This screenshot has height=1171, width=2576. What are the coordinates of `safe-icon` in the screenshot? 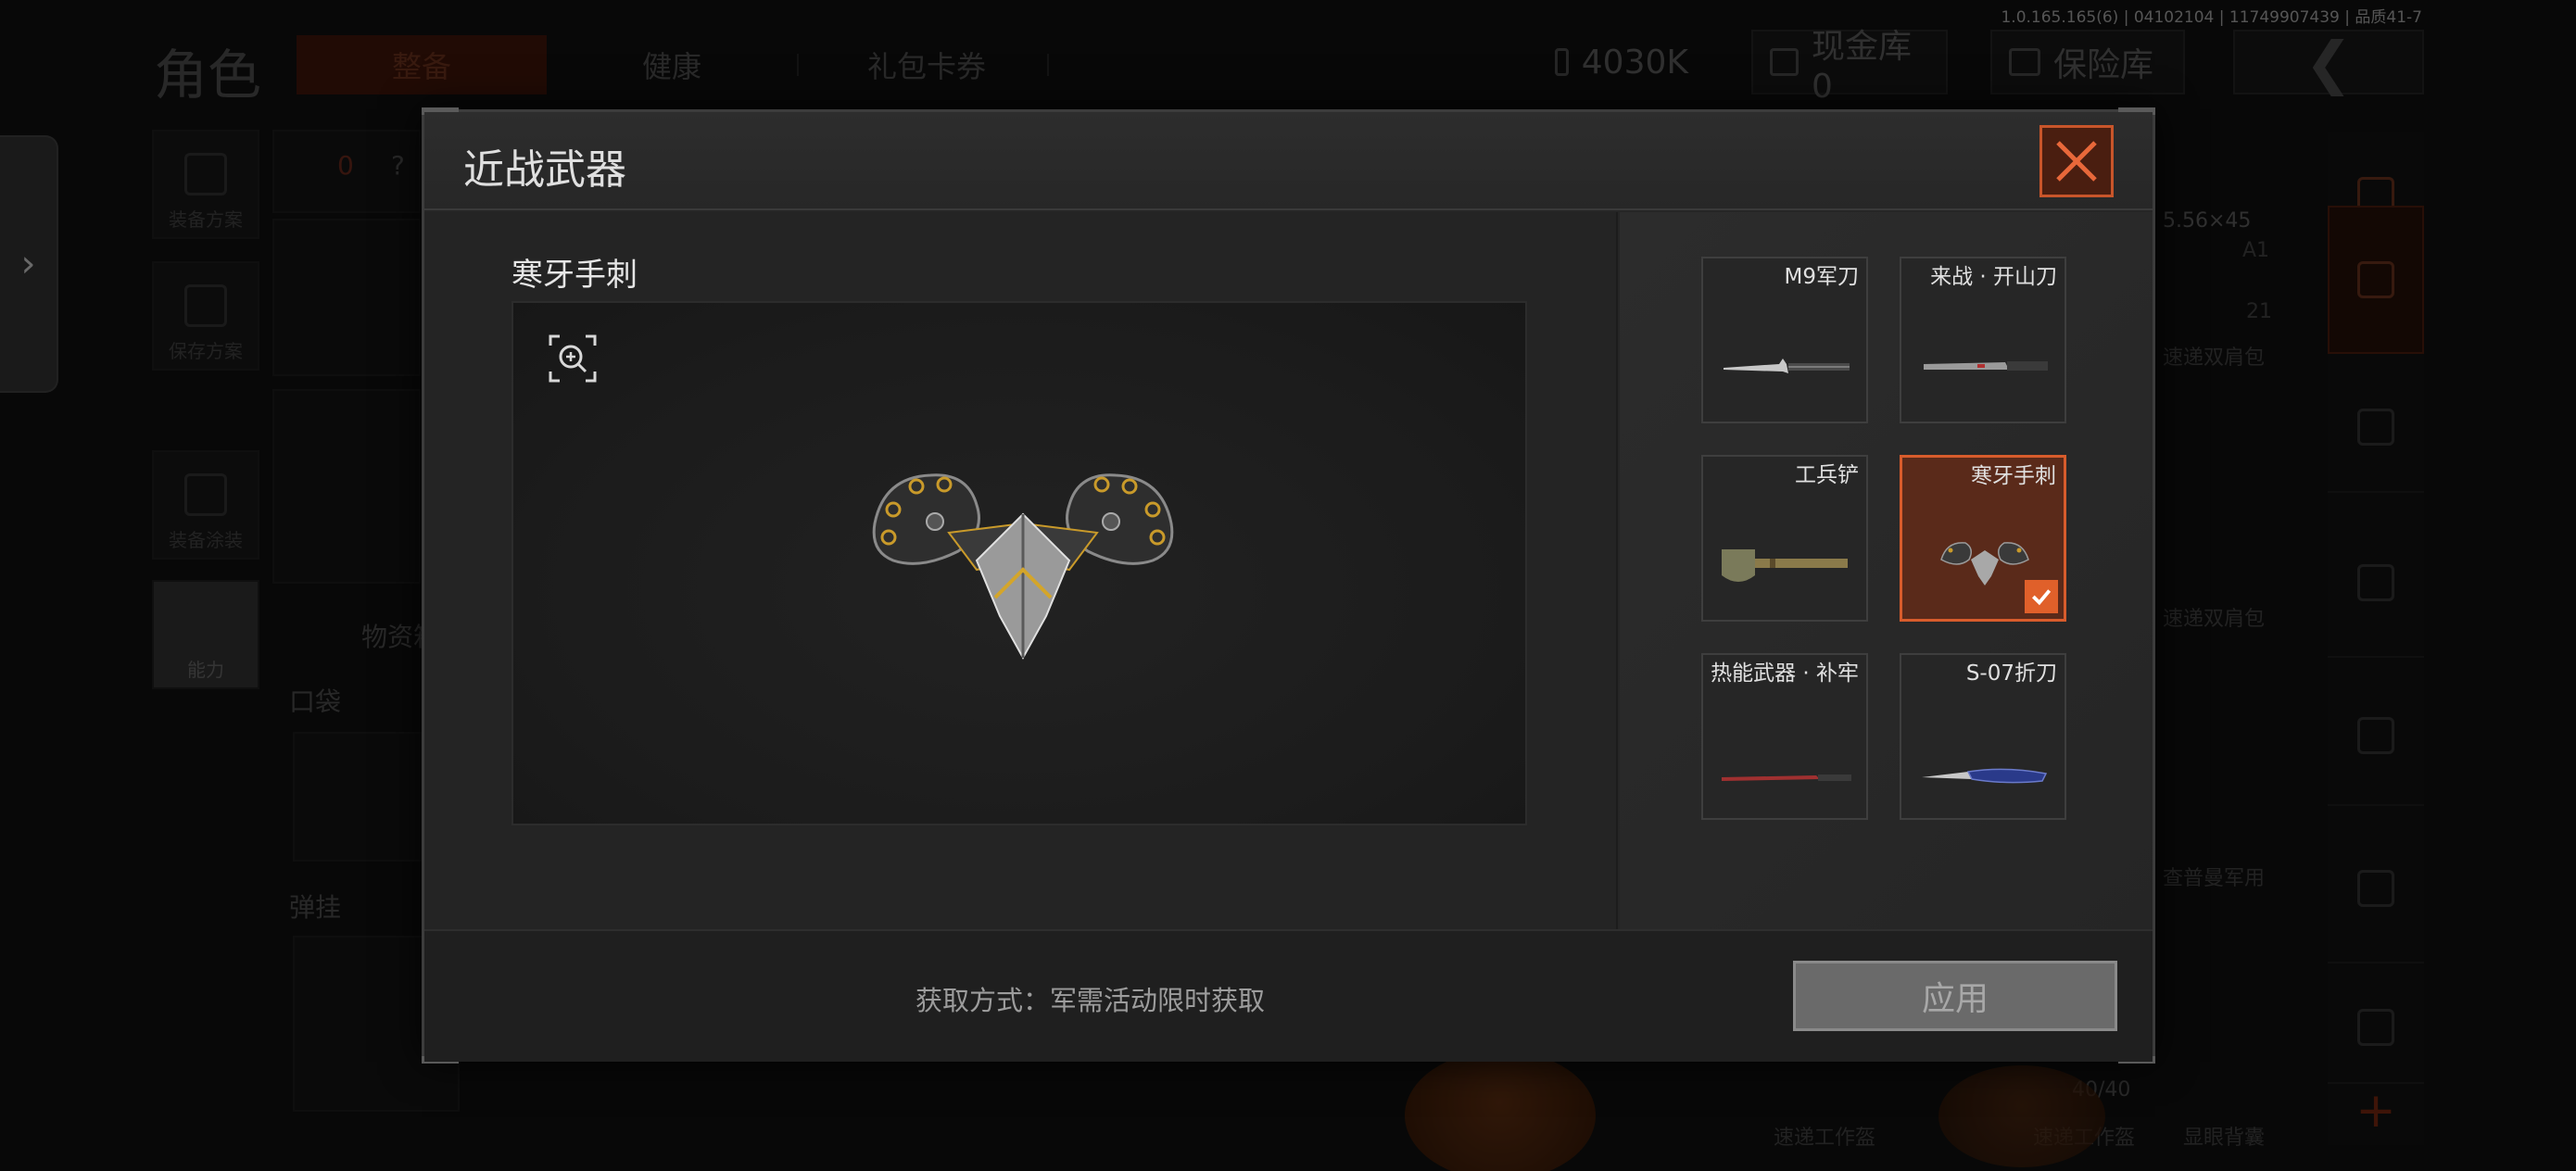 It's located at (2025, 62).